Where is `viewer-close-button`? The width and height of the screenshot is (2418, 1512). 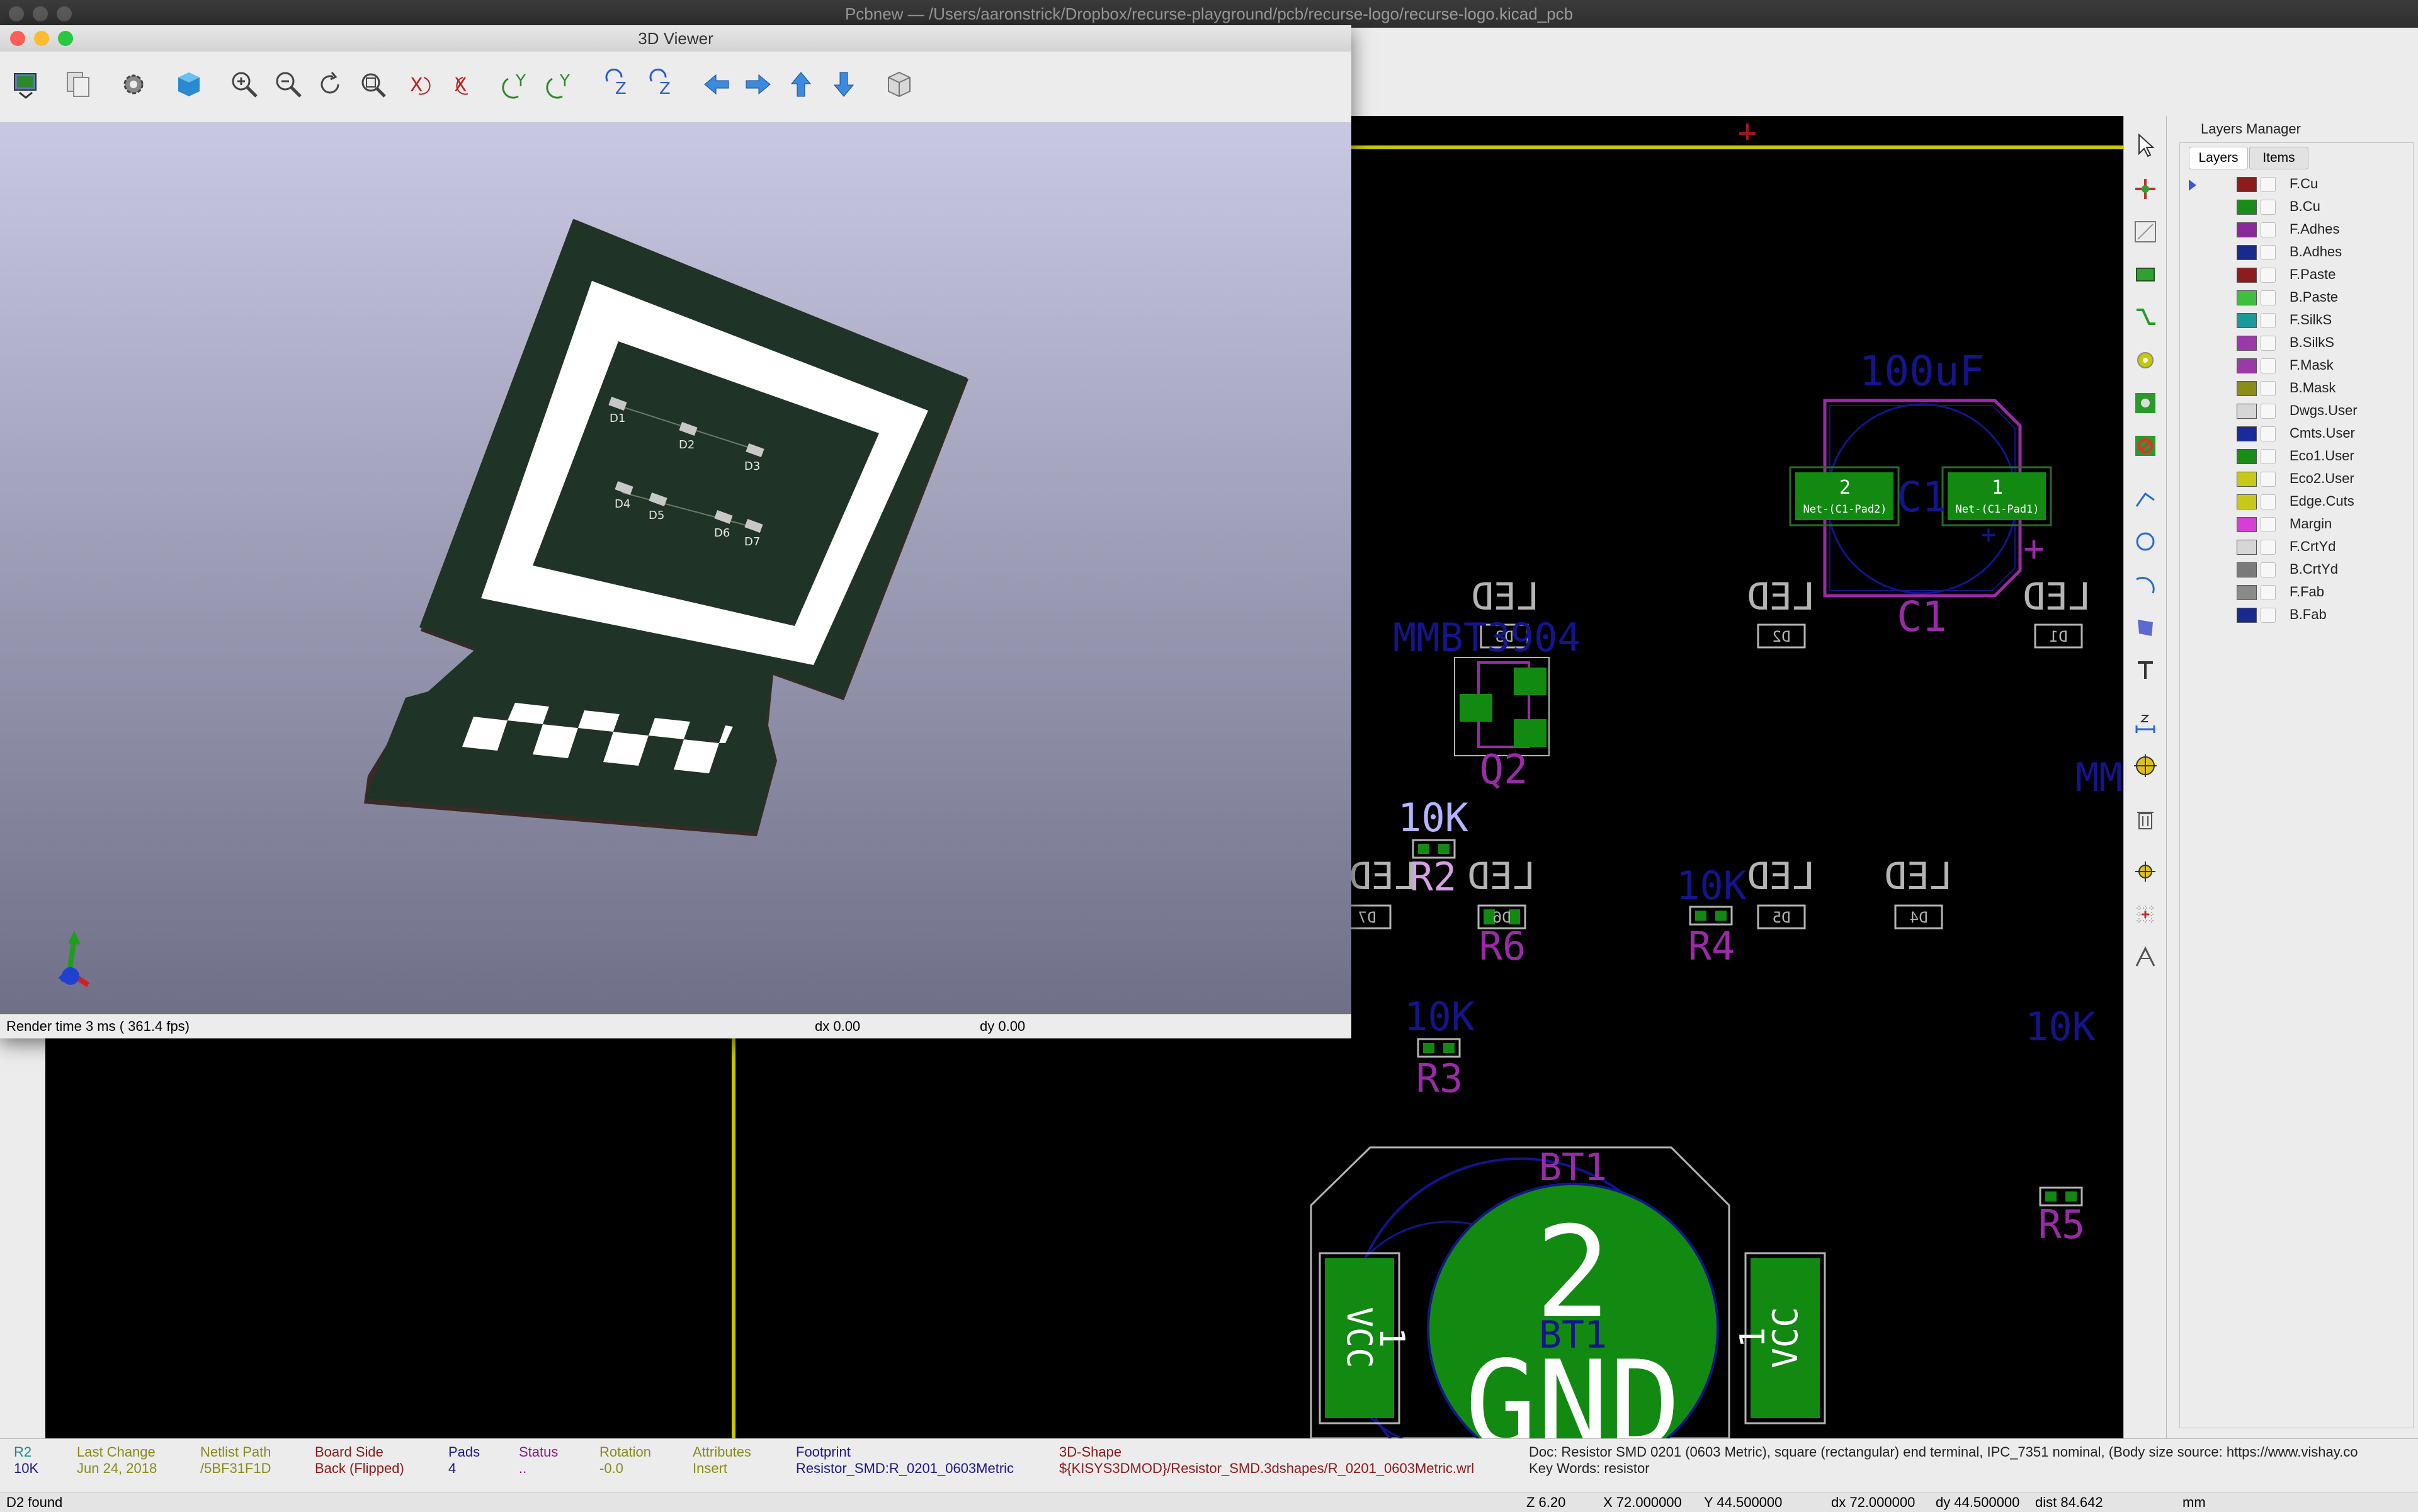 viewer-close-button is located at coordinates (17, 39).